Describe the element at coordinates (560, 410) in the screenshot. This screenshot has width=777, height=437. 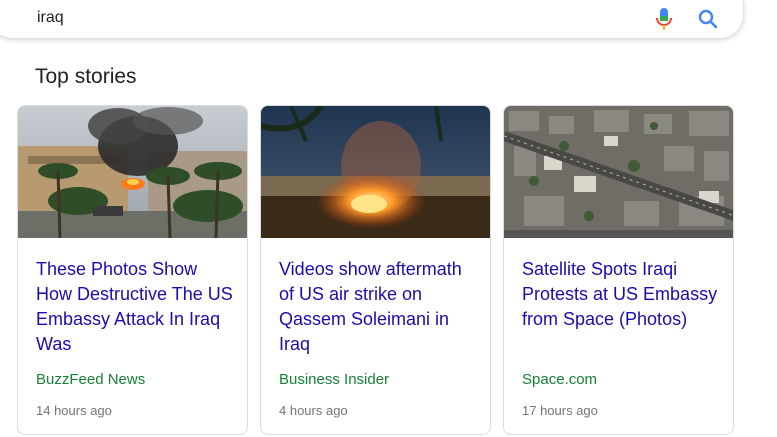
I see `story-time: 17 hours ago` at that location.